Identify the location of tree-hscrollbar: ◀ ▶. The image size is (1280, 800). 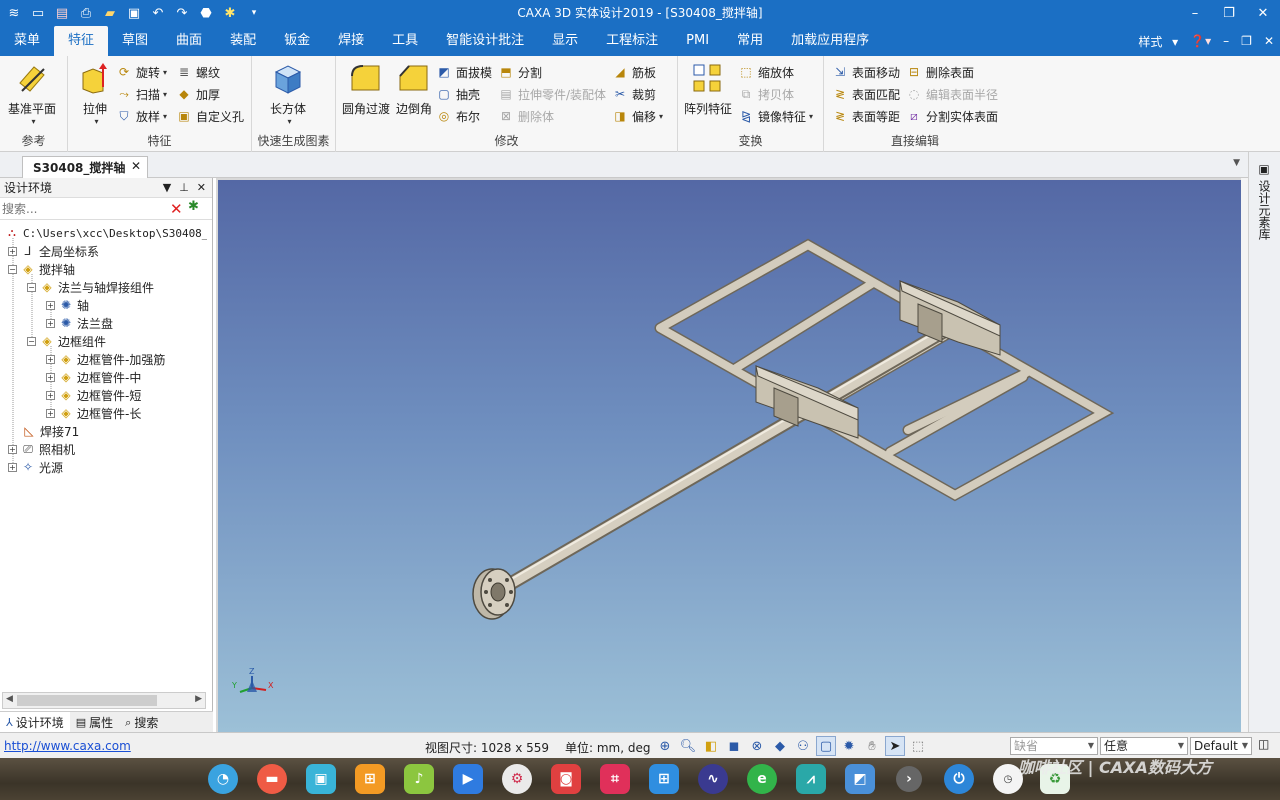
(104, 700).